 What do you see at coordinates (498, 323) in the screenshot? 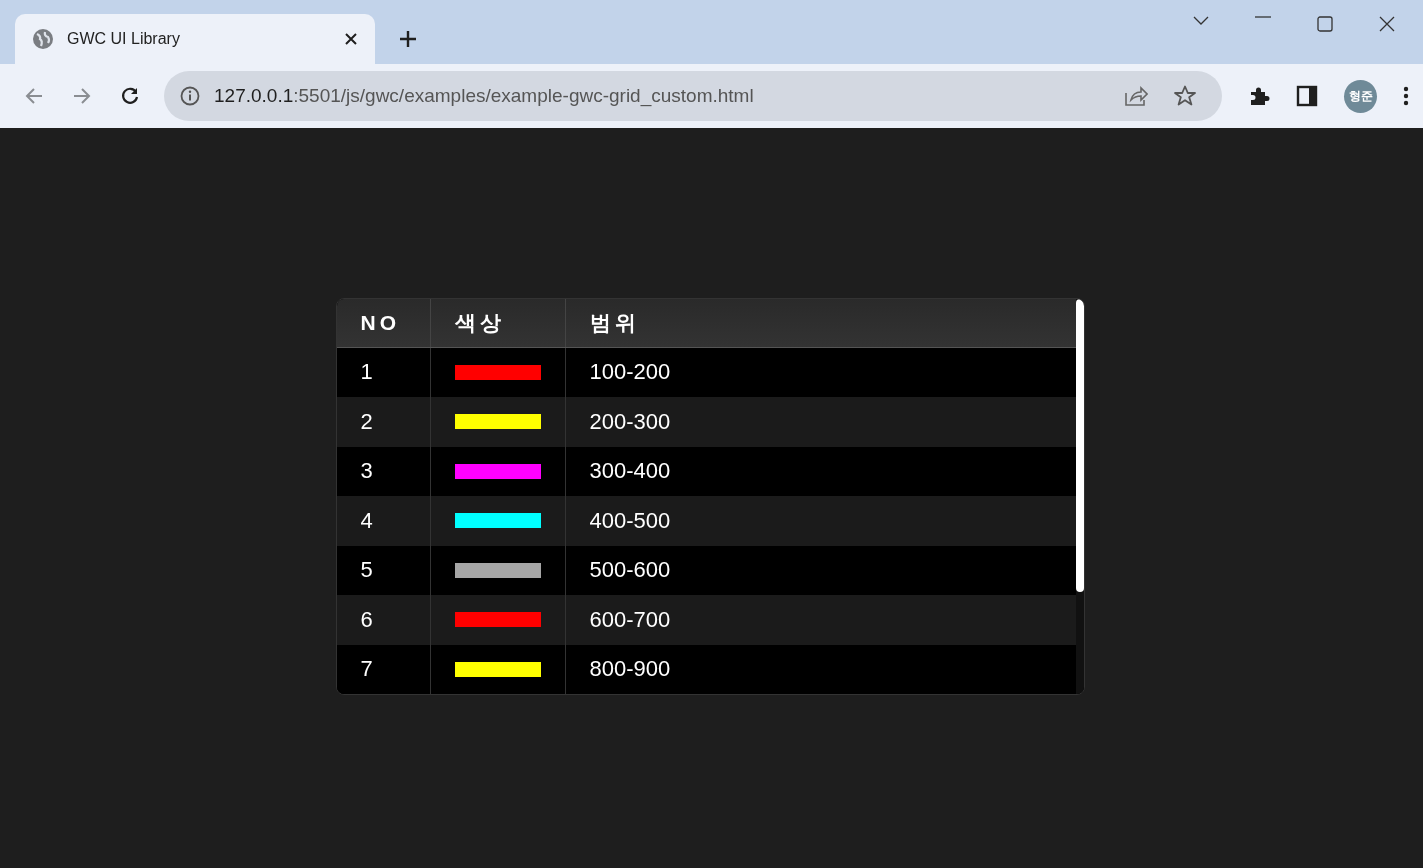
I see `column-header: 색상` at bounding box center [498, 323].